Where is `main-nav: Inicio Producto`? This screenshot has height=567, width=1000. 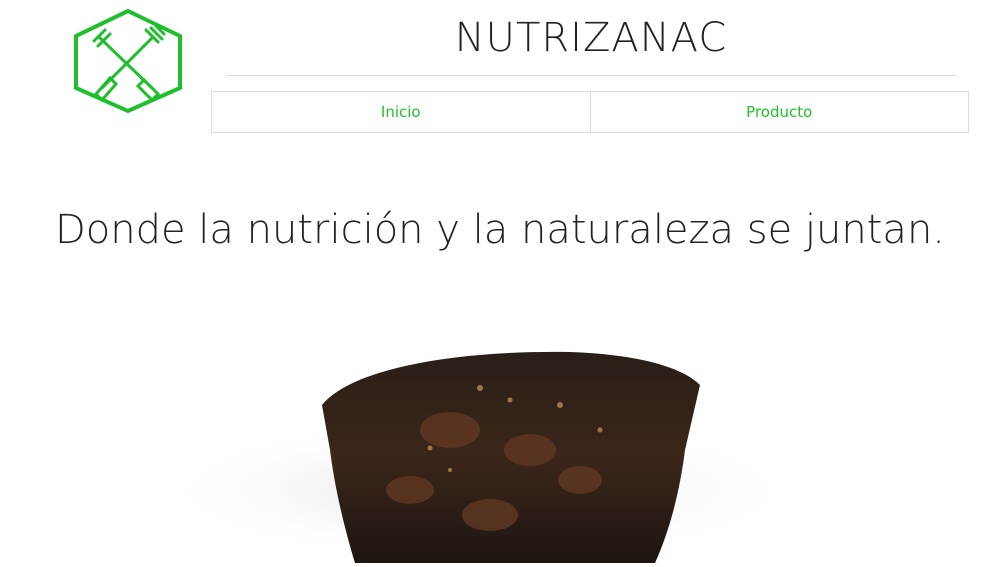
main-nav: Inicio Producto is located at coordinates (590, 112).